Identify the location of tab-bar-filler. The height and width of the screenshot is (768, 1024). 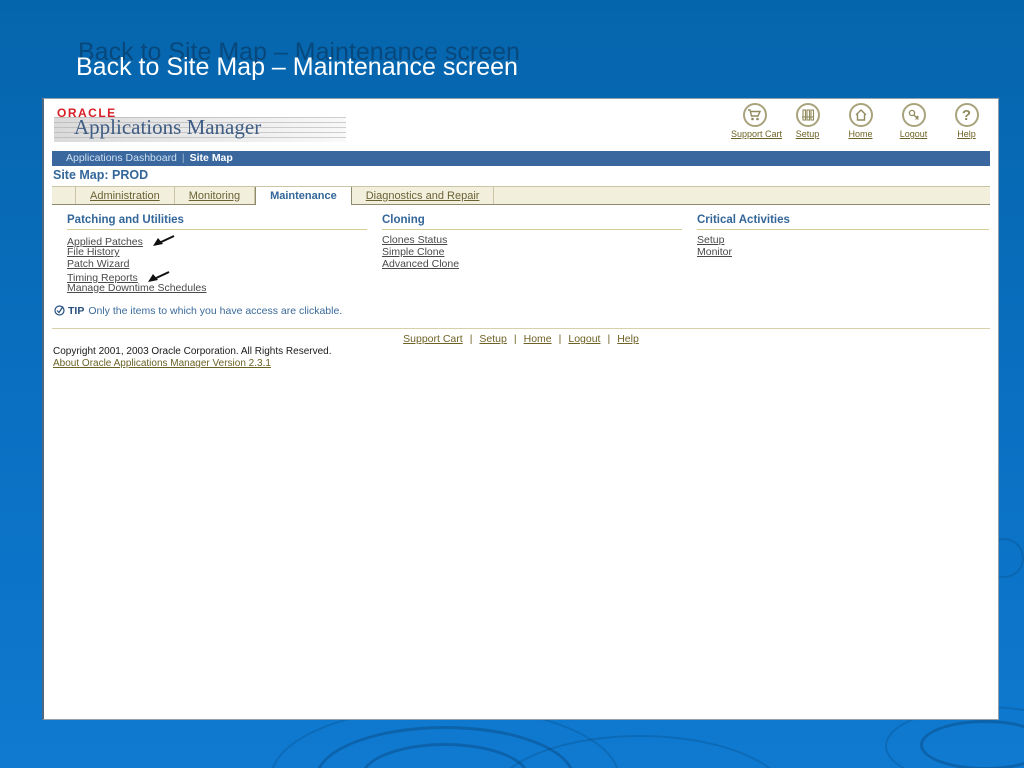
(742, 195).